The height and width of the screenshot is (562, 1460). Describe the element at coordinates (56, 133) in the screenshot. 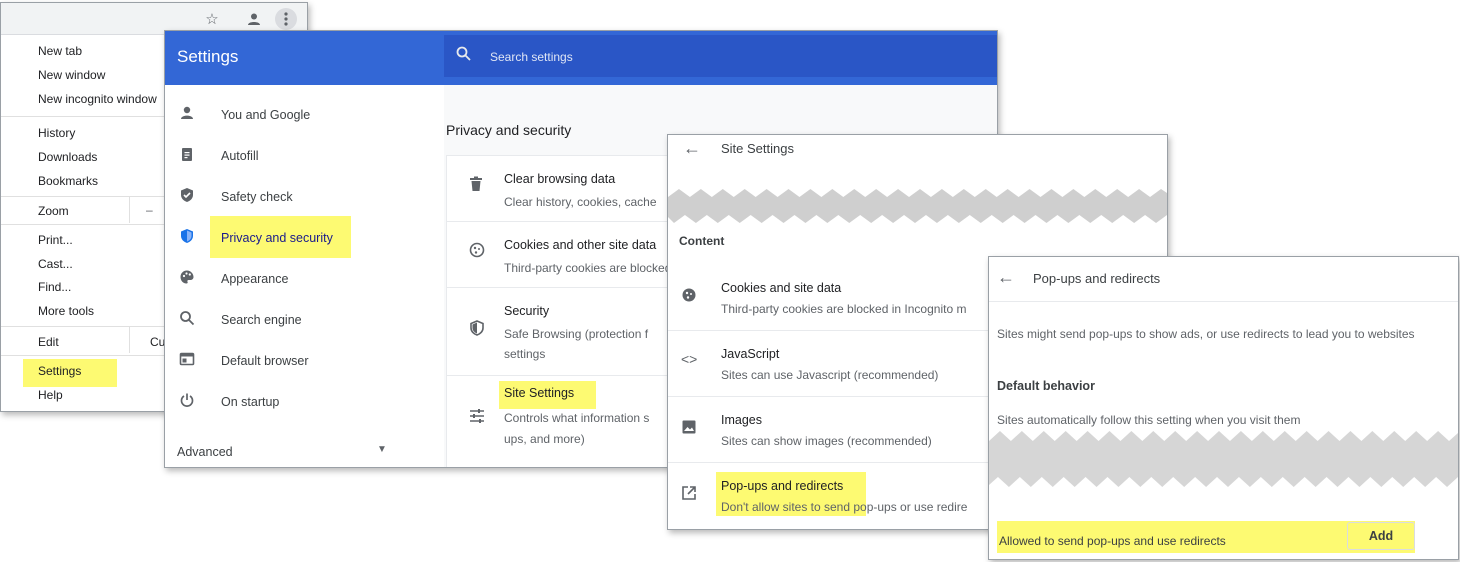

I see `menu-item-history: History` at that location.